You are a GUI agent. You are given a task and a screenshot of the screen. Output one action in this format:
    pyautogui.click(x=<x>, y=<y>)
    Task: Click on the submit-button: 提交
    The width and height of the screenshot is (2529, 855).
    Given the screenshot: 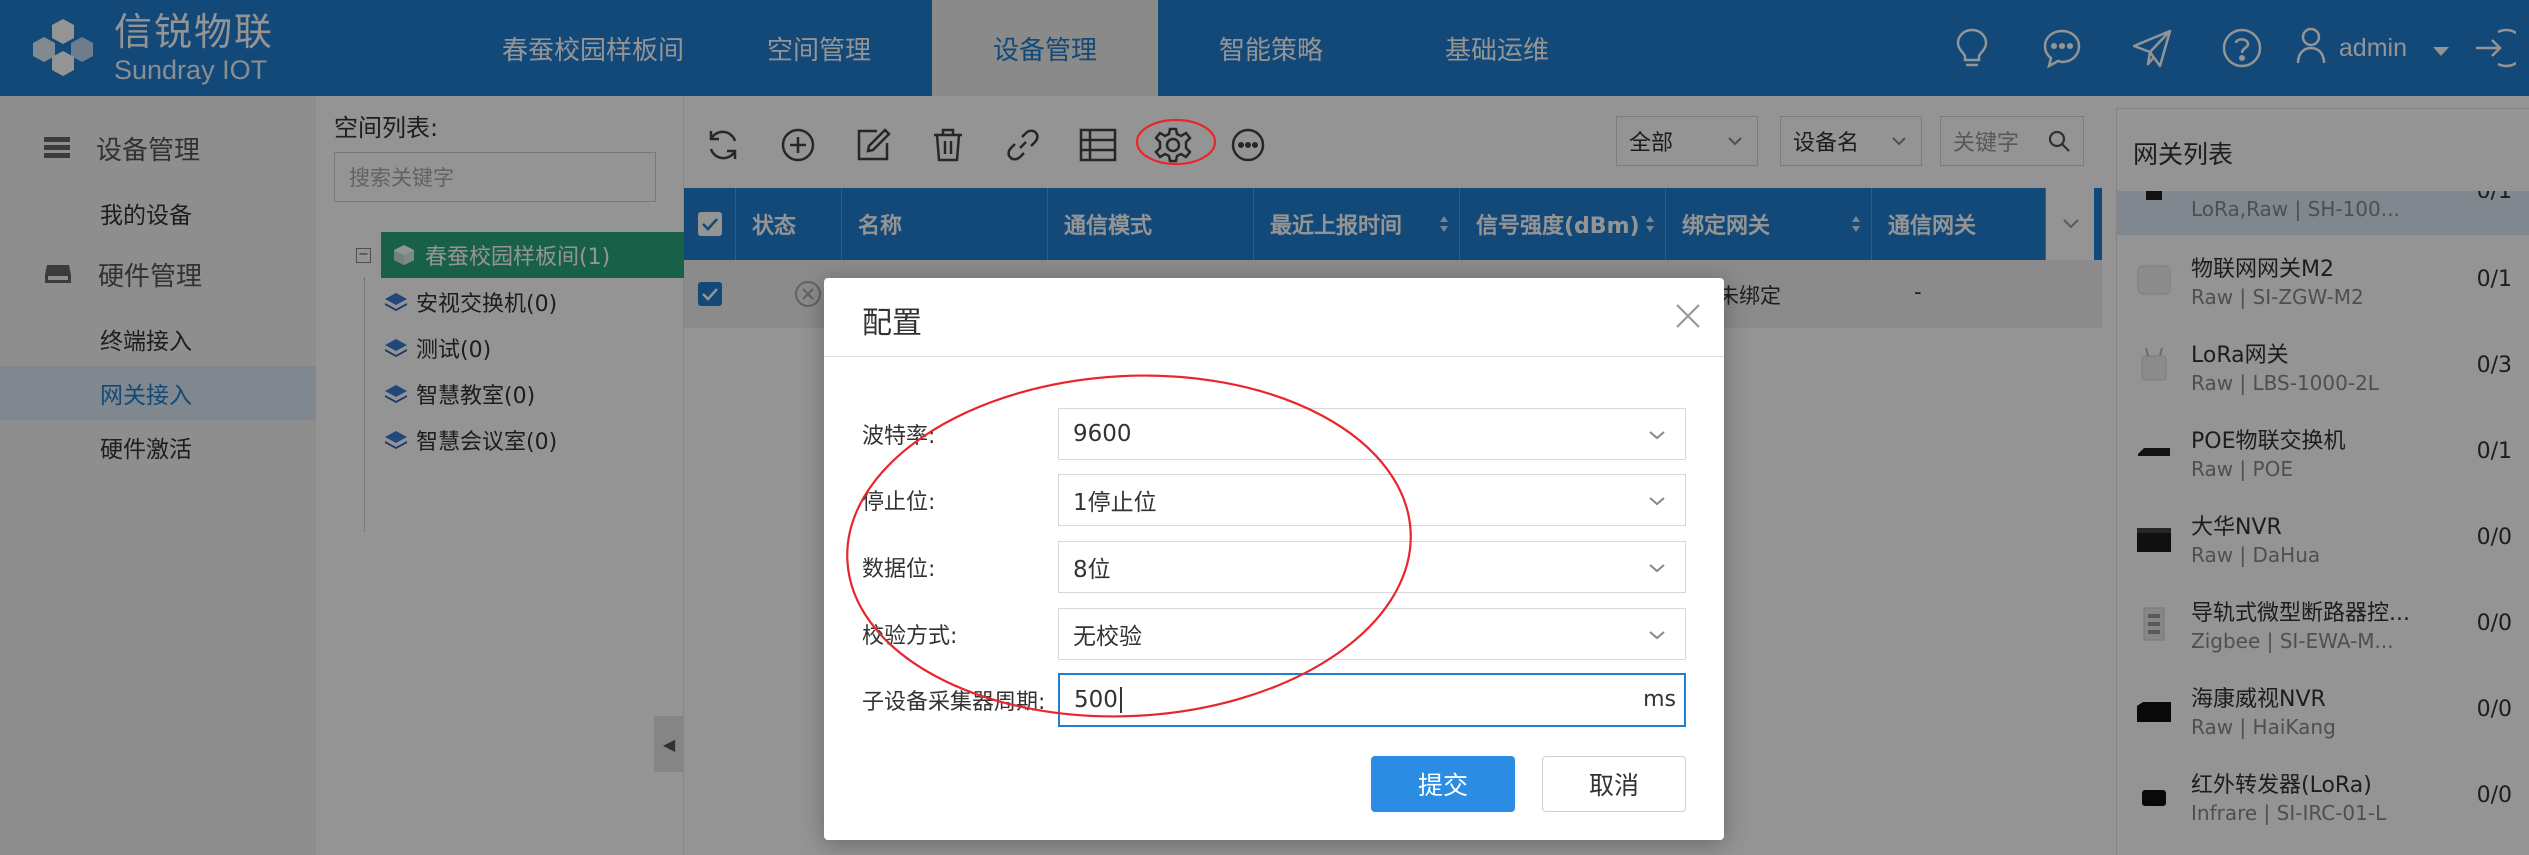 What is the action you would take?
    pyautogui.click(x=1443, y=784)
    